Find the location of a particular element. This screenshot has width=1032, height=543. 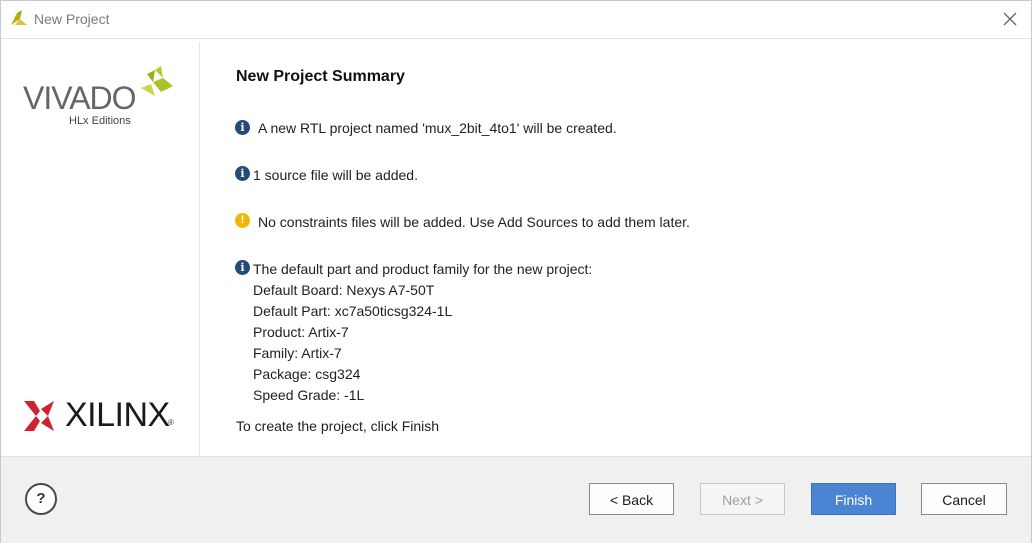

xilinx-mark-icon is located at coordinates (39, 416).